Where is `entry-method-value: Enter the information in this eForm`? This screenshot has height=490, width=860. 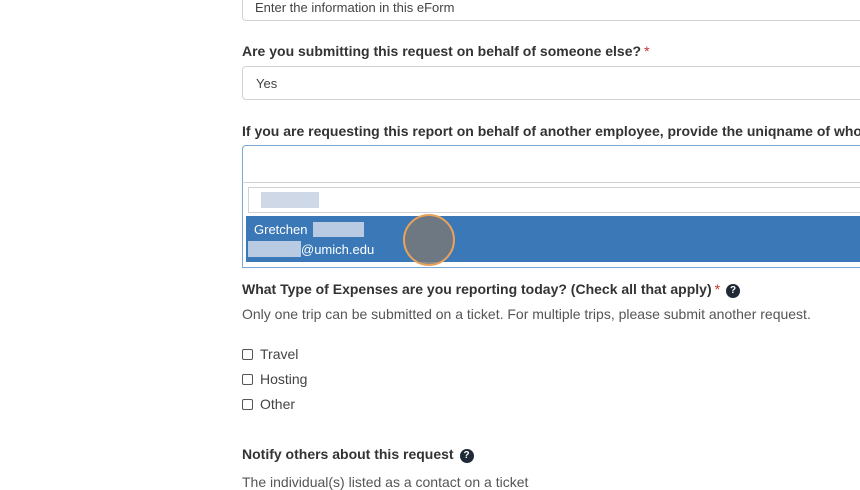 entry-method-value: Enter the information in this eForm is located at coordinates (355, 7).